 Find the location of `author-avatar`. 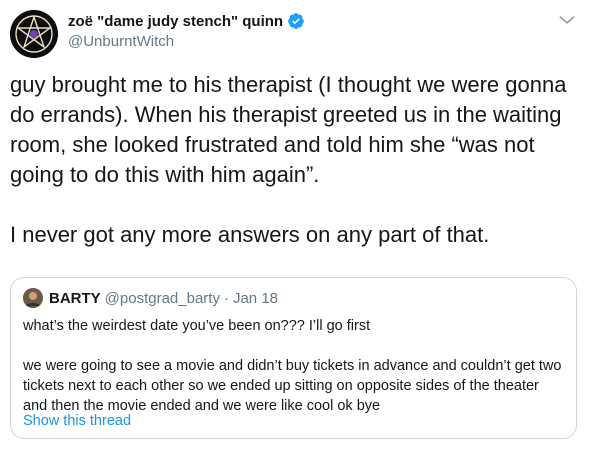

author-avatar is located at coordinates (34, 34).